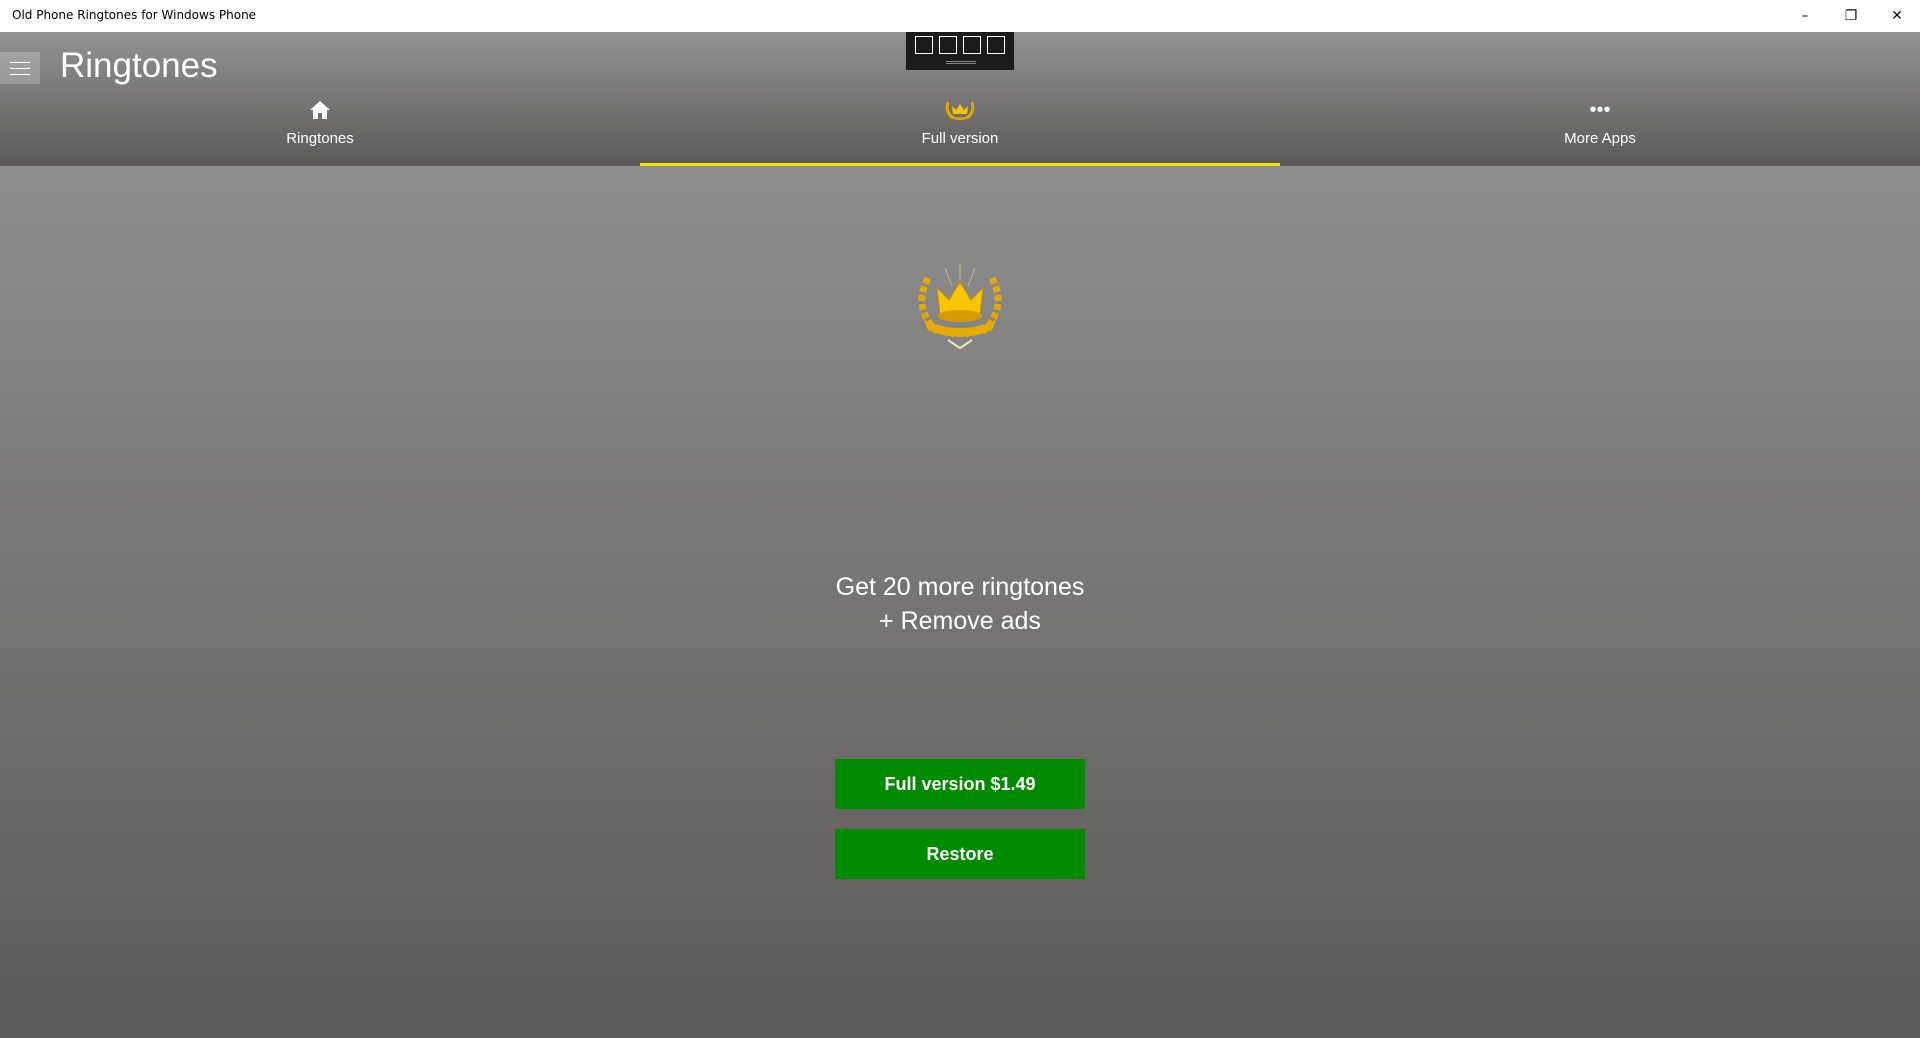  What do you see at coordinates (1851, 16) in the screenshot?
I see `restore-button: ❐` at bounding box center [1851, 16].